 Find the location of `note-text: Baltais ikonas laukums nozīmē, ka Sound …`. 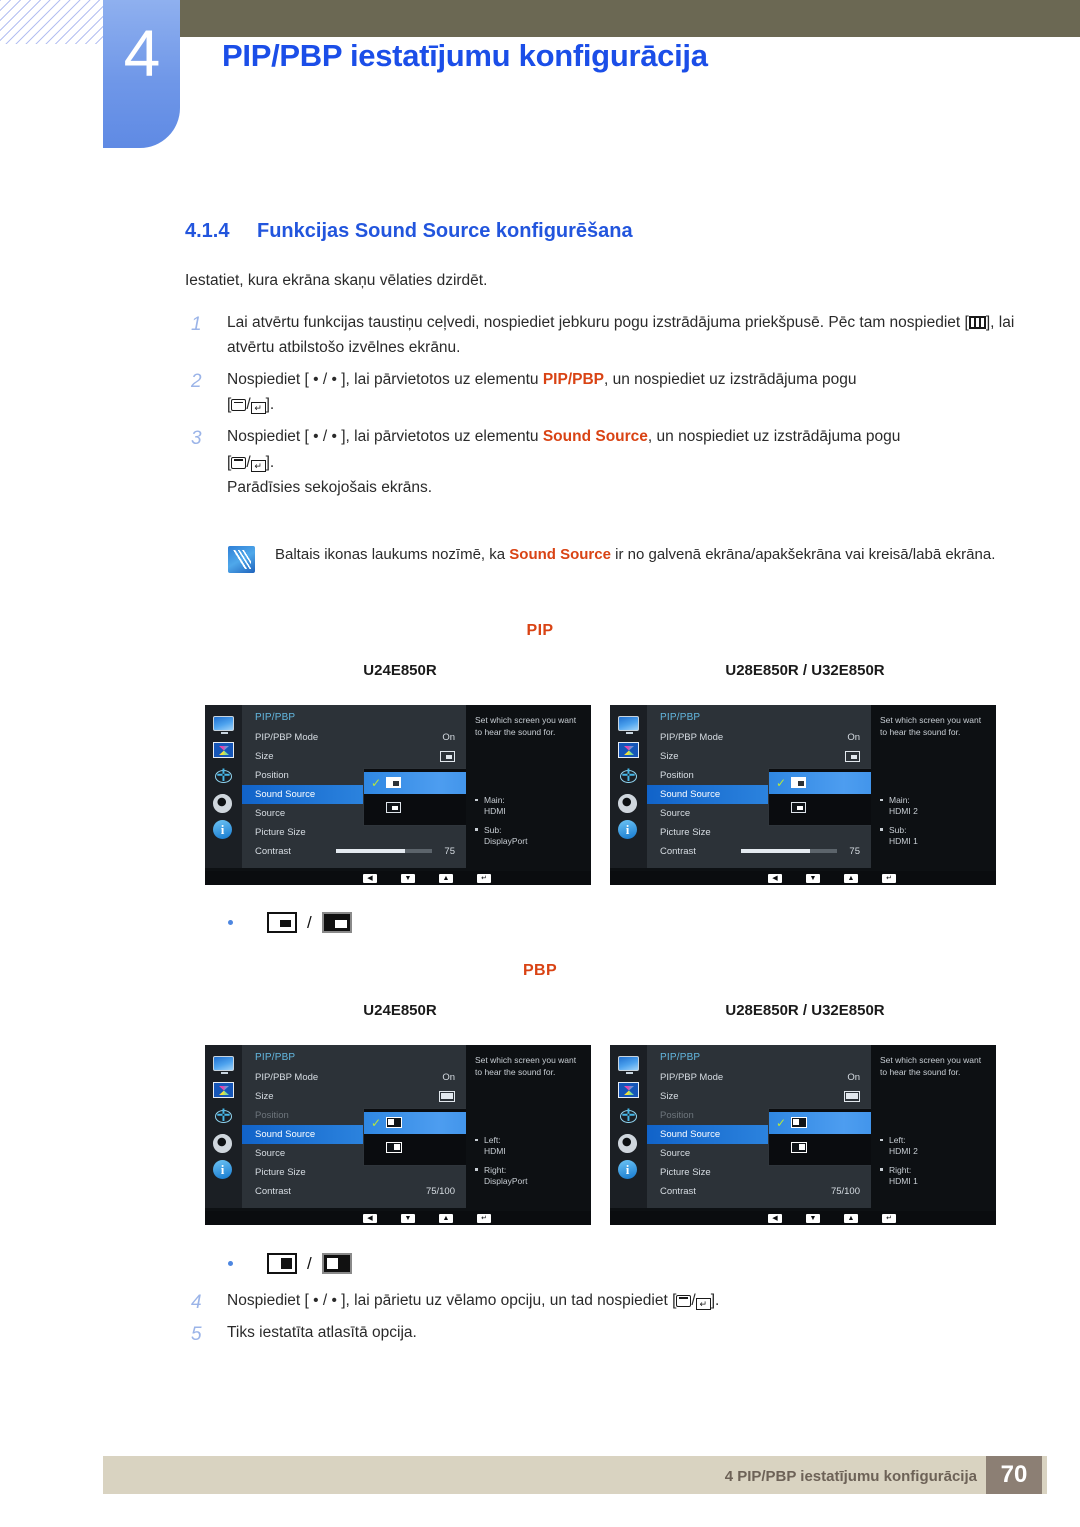

note-text: Baltais ikonas laukums nozīmē, ka Sound … is located at coordinates (646, 555).